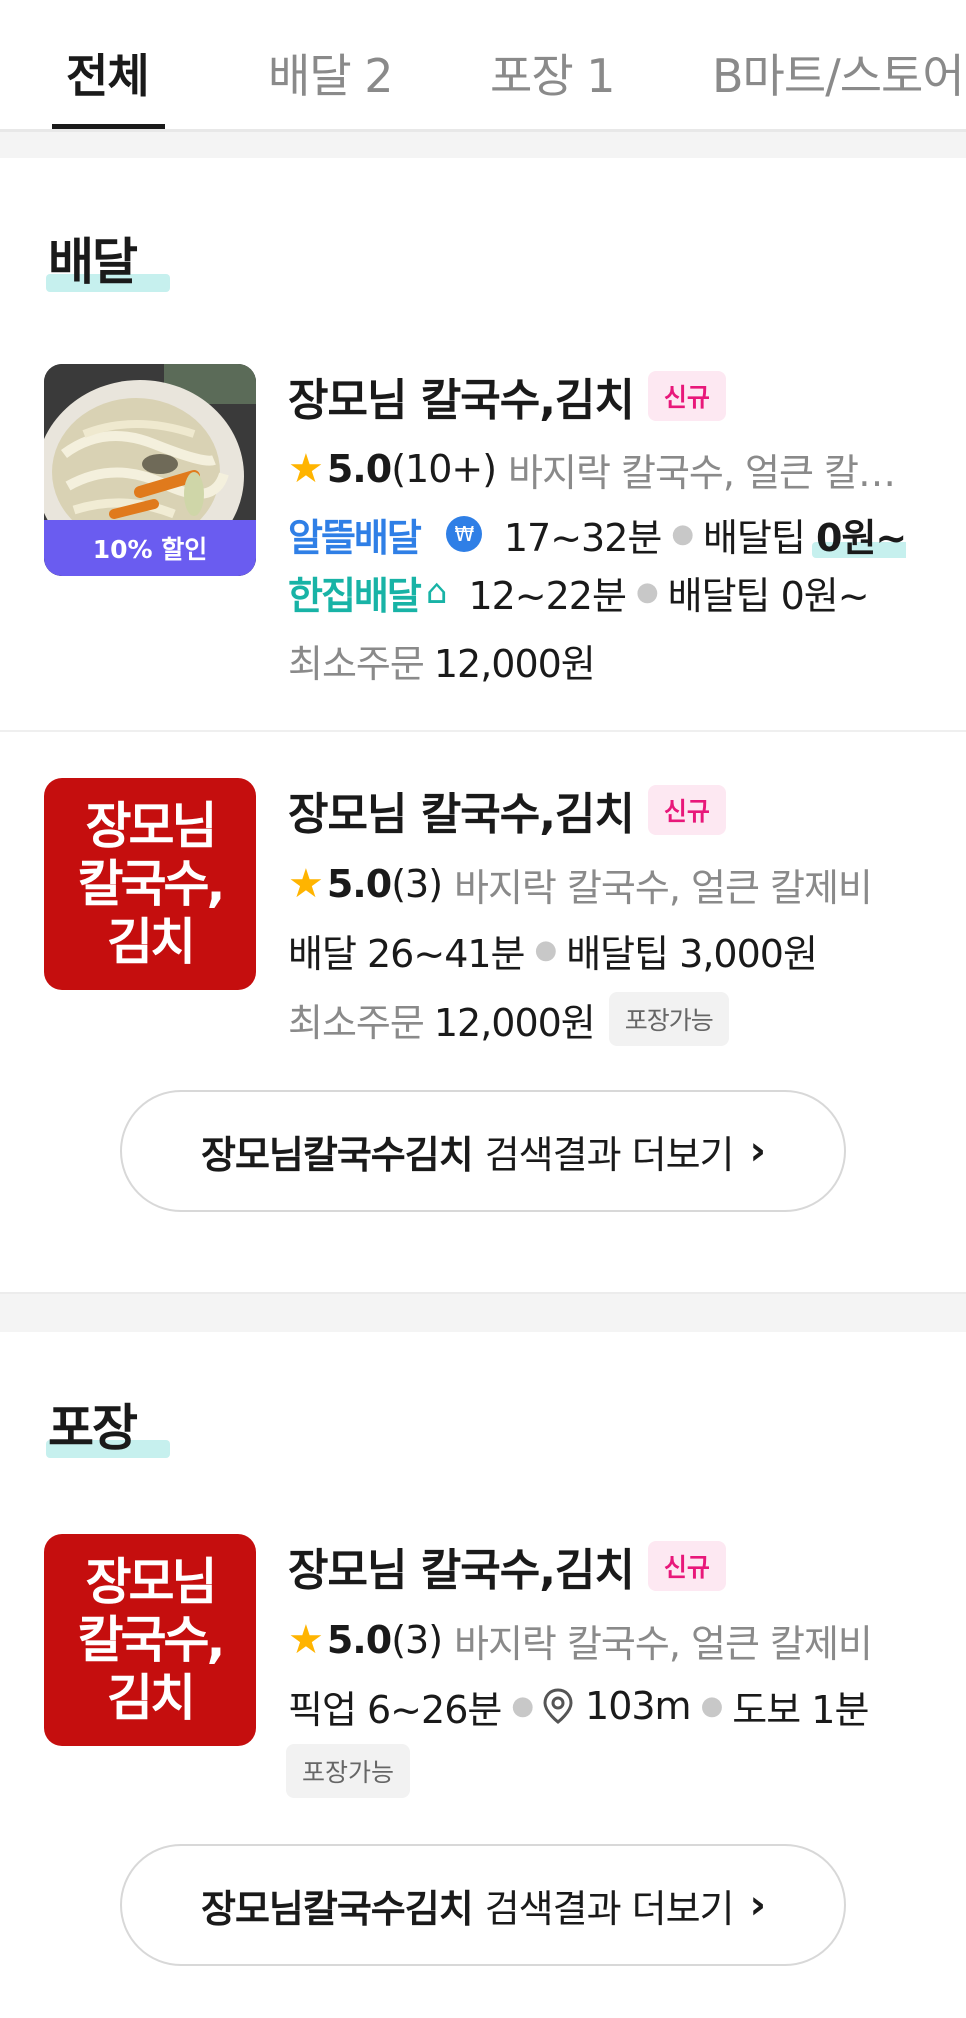  What do you see at coordinates (800, 1709) in the screenshot?
I see `walk-time: 도보 1분` at bounding box center [800, 1709].